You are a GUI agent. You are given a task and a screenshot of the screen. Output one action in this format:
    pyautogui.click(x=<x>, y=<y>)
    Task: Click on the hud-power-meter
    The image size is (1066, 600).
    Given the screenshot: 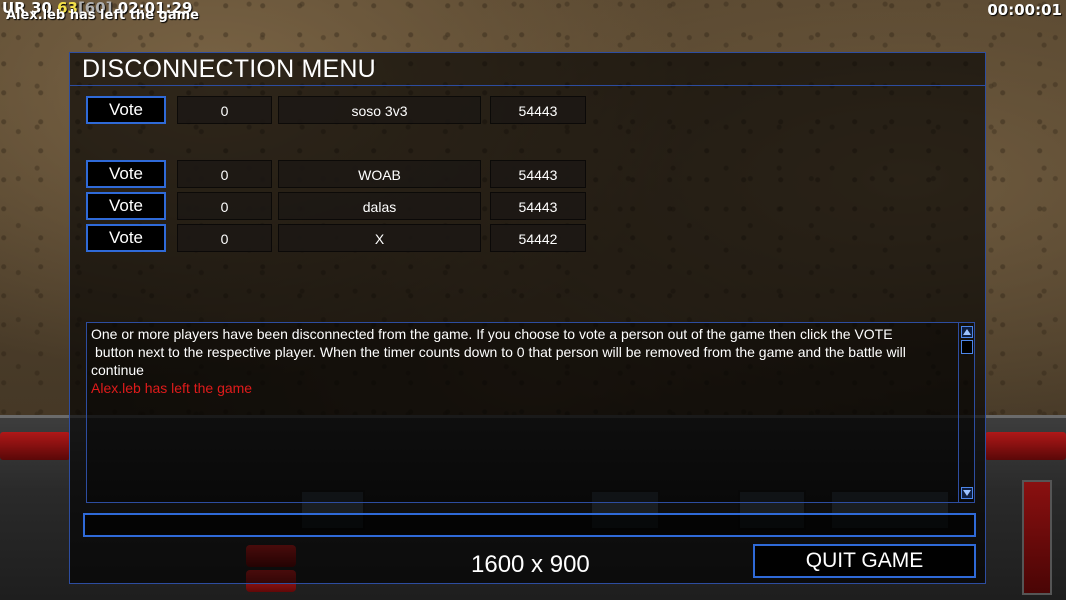 What is the action you would take?
    pyautogui.click(x=1037, y=537)
    